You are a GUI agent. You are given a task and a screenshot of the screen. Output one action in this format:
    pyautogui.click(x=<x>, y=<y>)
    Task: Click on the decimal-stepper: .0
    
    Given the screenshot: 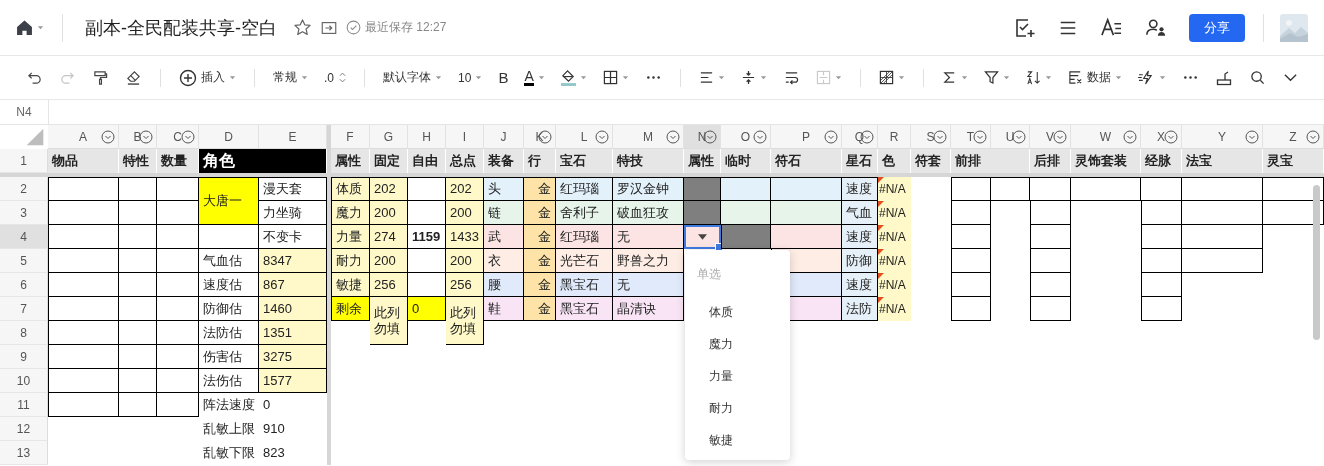 What is the action you would take?
    pyautogui.click(x=335, y=77)
    